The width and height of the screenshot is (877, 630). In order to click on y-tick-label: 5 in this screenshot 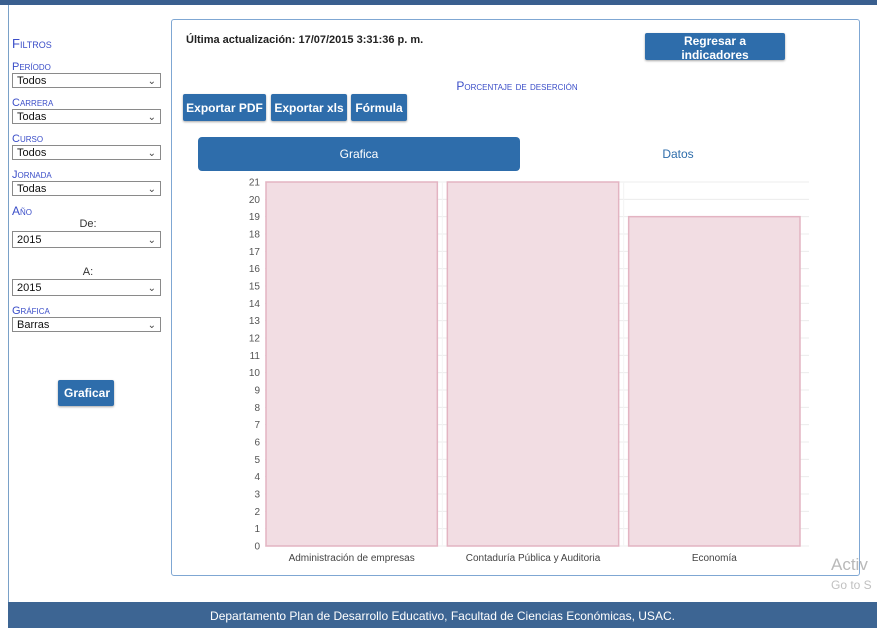, I will do `click(257, 460)`.